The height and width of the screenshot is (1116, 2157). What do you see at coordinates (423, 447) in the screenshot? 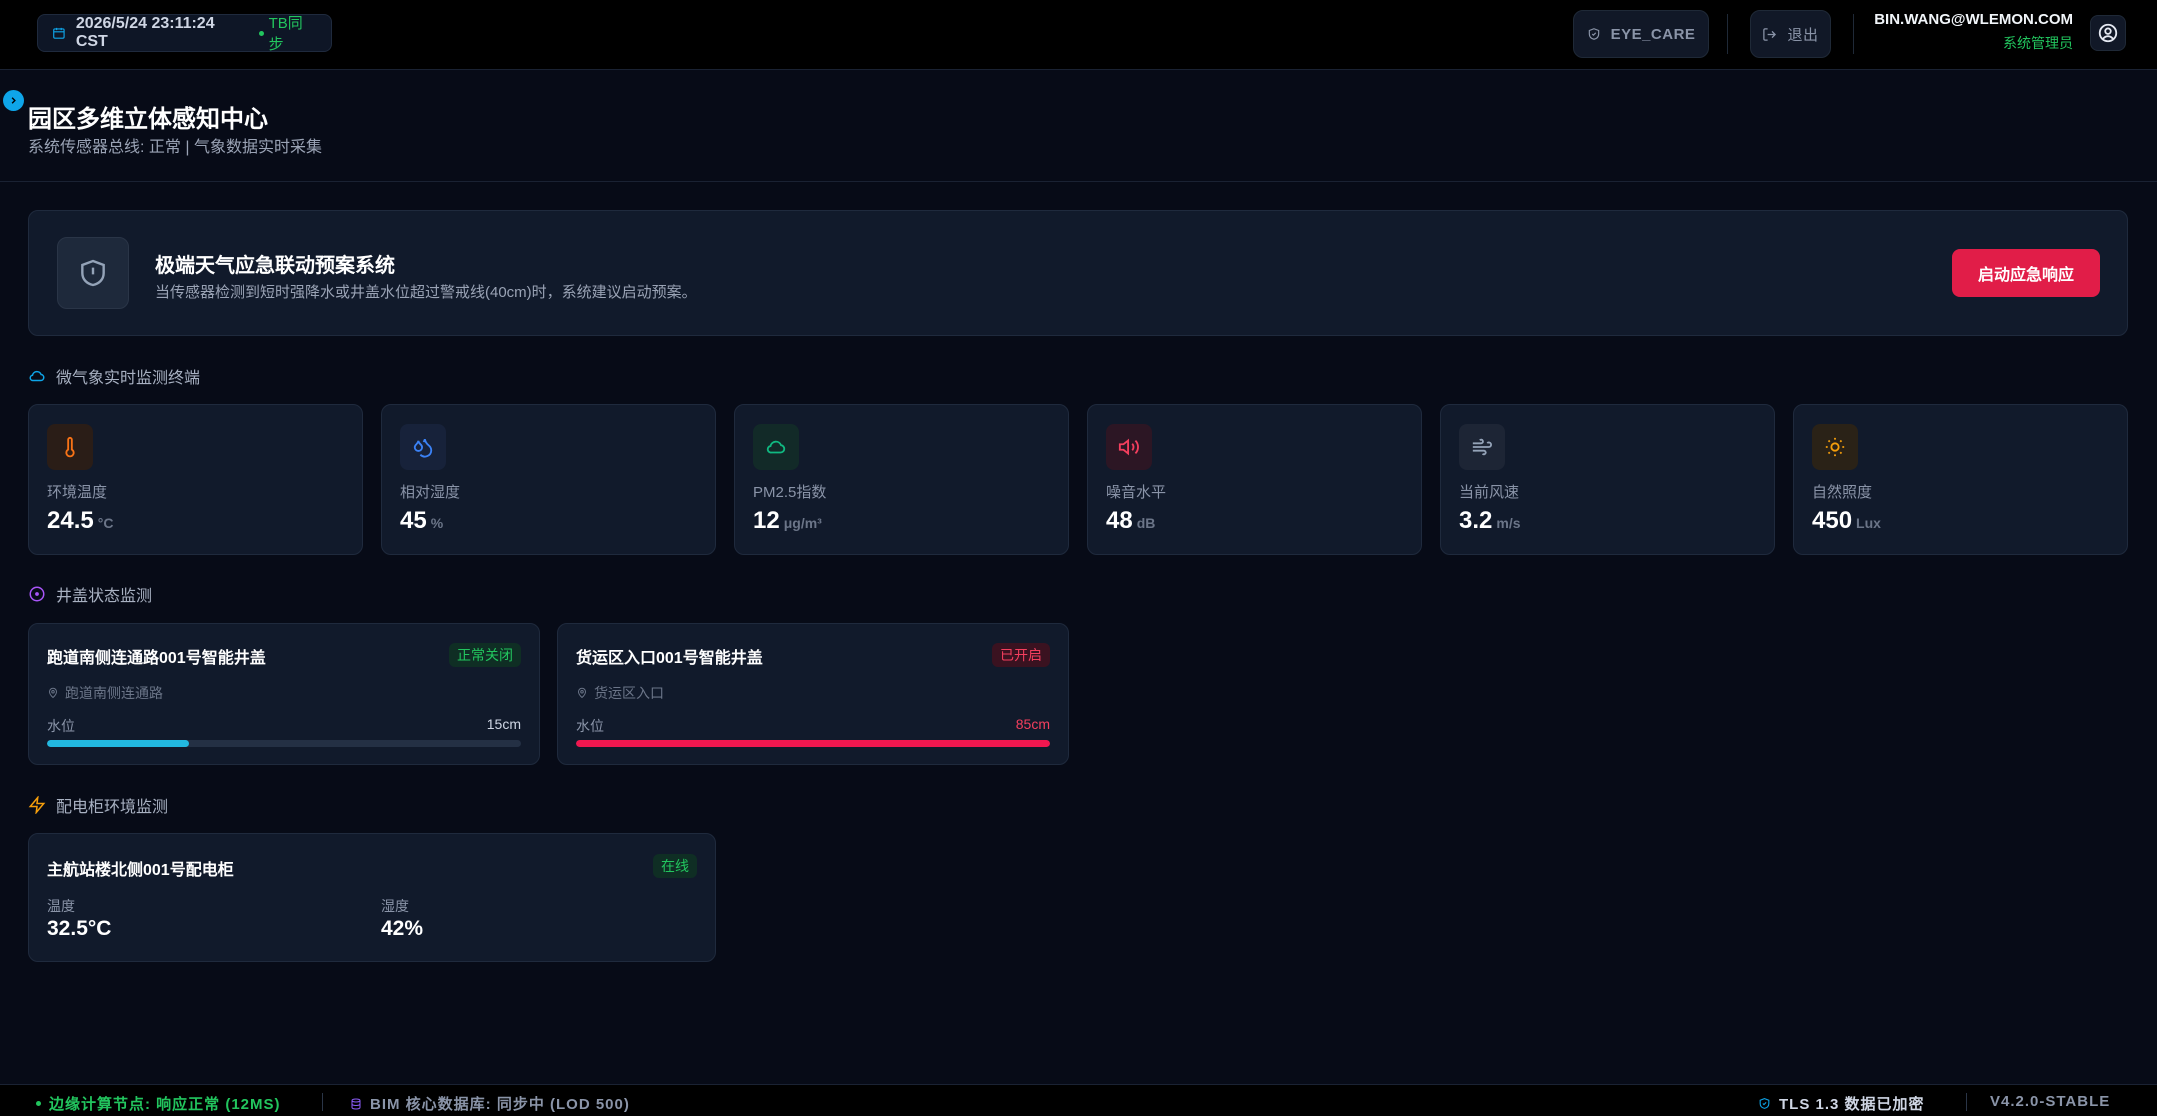
I see `droplets-icon` at bounding box center [423, 447].